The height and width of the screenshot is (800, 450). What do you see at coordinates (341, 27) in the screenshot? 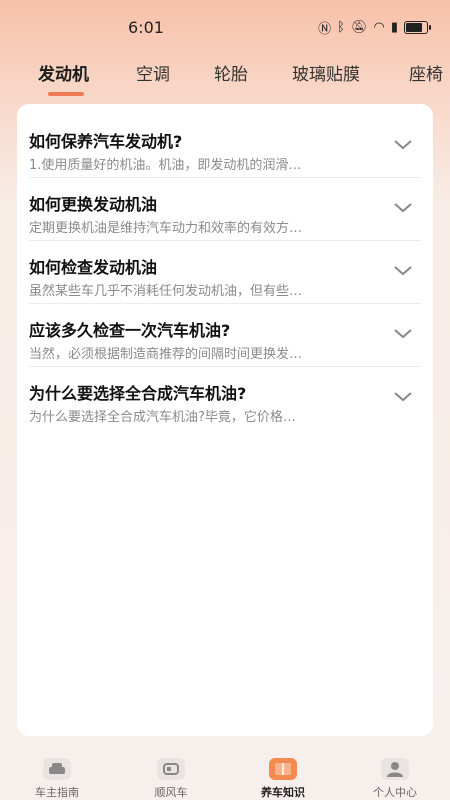
I see `bluetooth-icon: ᛒ` at bounding box center [341, 27].